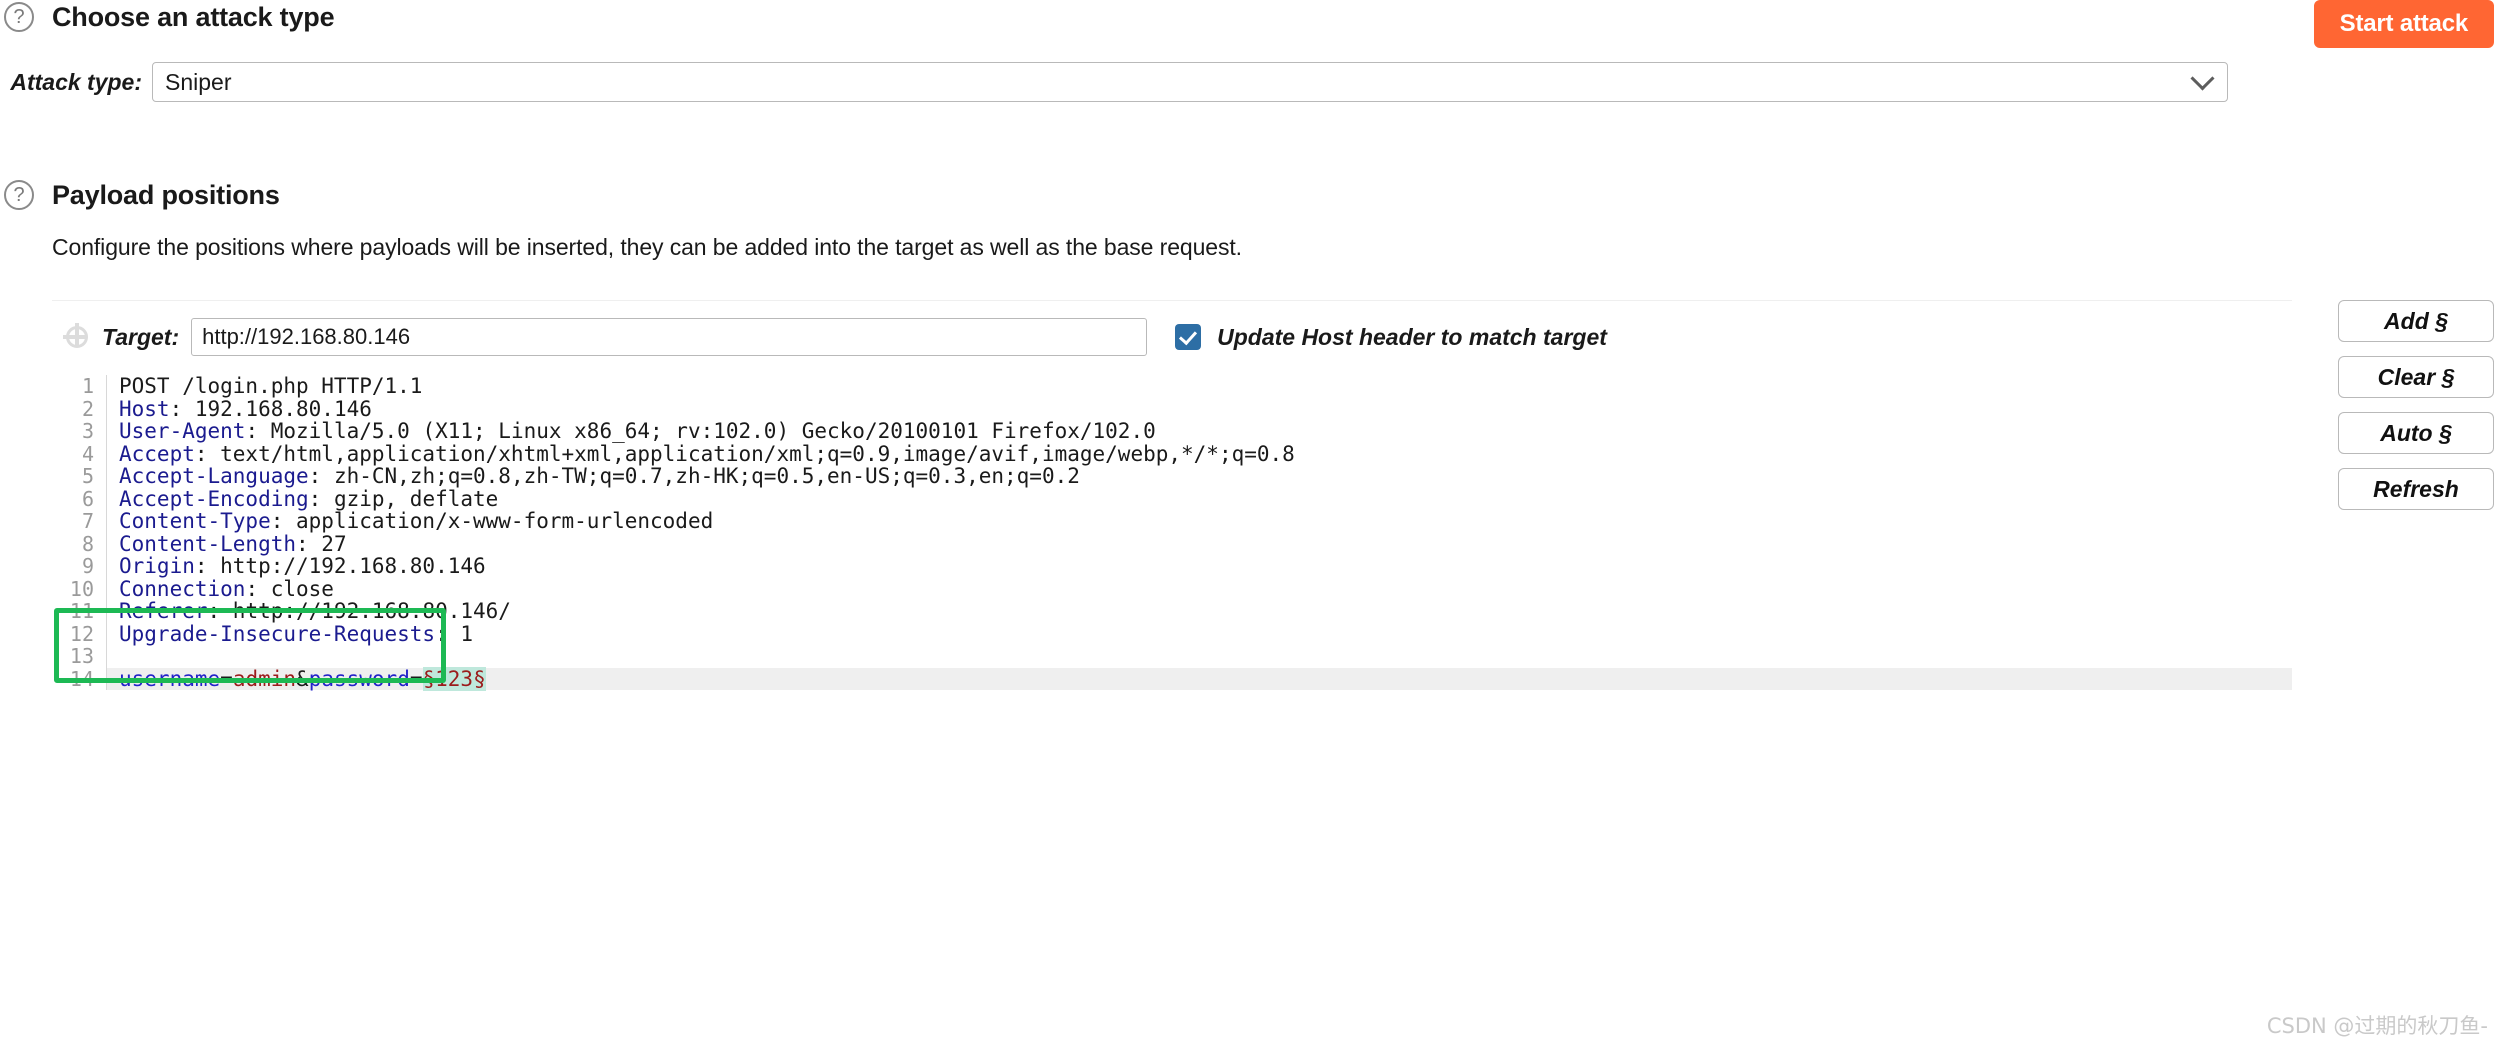 This screenshot has width=2504, height=1052. I want to click on request-line-text: Connection: close, so click(1199, 588).